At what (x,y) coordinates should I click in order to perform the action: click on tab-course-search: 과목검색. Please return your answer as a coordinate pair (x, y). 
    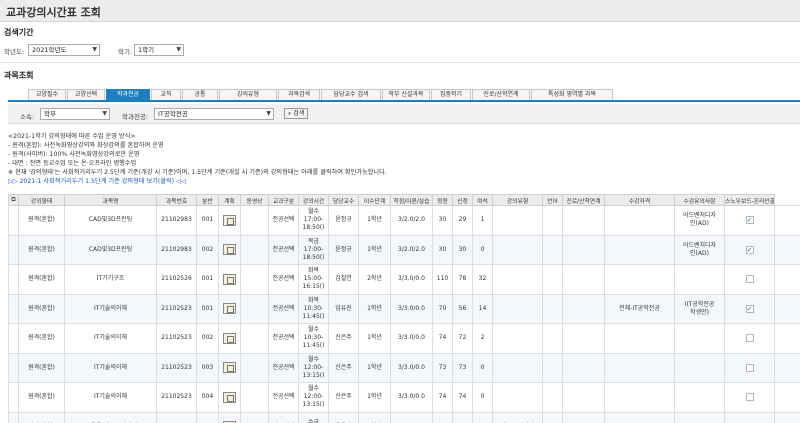
    Looking at the image, I should click on (299, 94).